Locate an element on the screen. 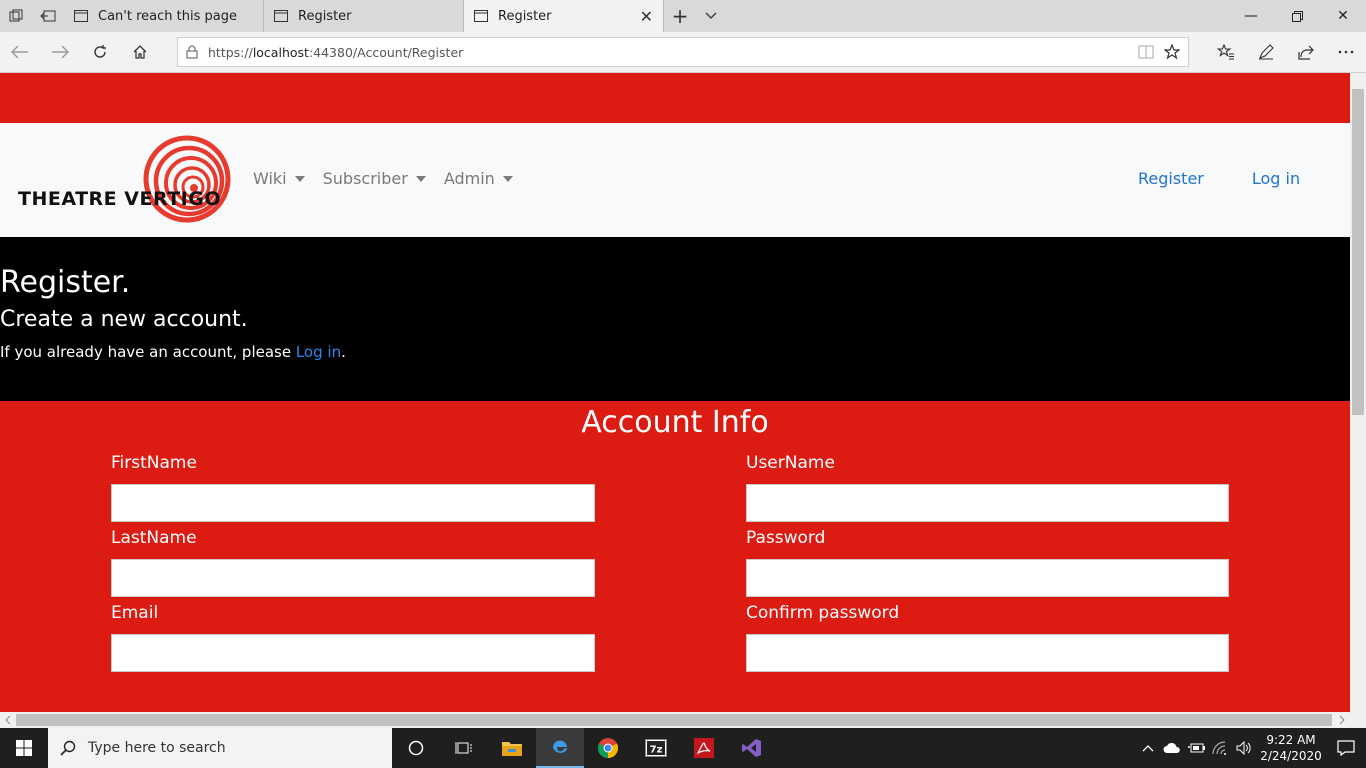  url-path: :44380/Account/Register is located at coordinates (386, 52).